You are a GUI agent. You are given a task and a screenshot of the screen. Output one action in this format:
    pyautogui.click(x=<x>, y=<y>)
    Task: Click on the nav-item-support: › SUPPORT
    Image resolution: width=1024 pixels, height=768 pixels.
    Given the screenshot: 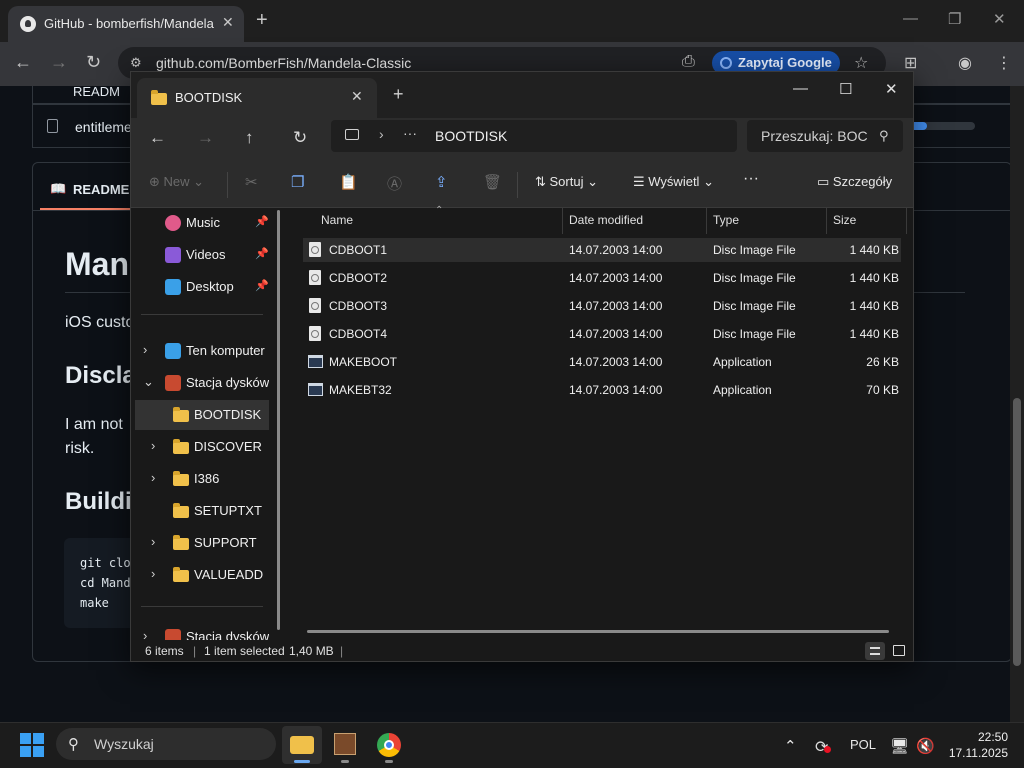 What is the action you would take?
    pyautogui.click(x=200, y=543)
    